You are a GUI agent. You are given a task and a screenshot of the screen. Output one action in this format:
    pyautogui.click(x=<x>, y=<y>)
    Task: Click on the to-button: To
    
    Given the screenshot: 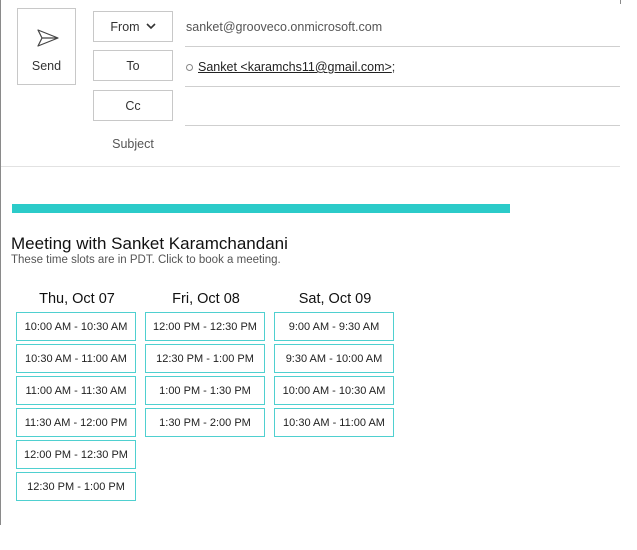 What is the action you would take?
    pyautogui.click(x=133, y=65)
    